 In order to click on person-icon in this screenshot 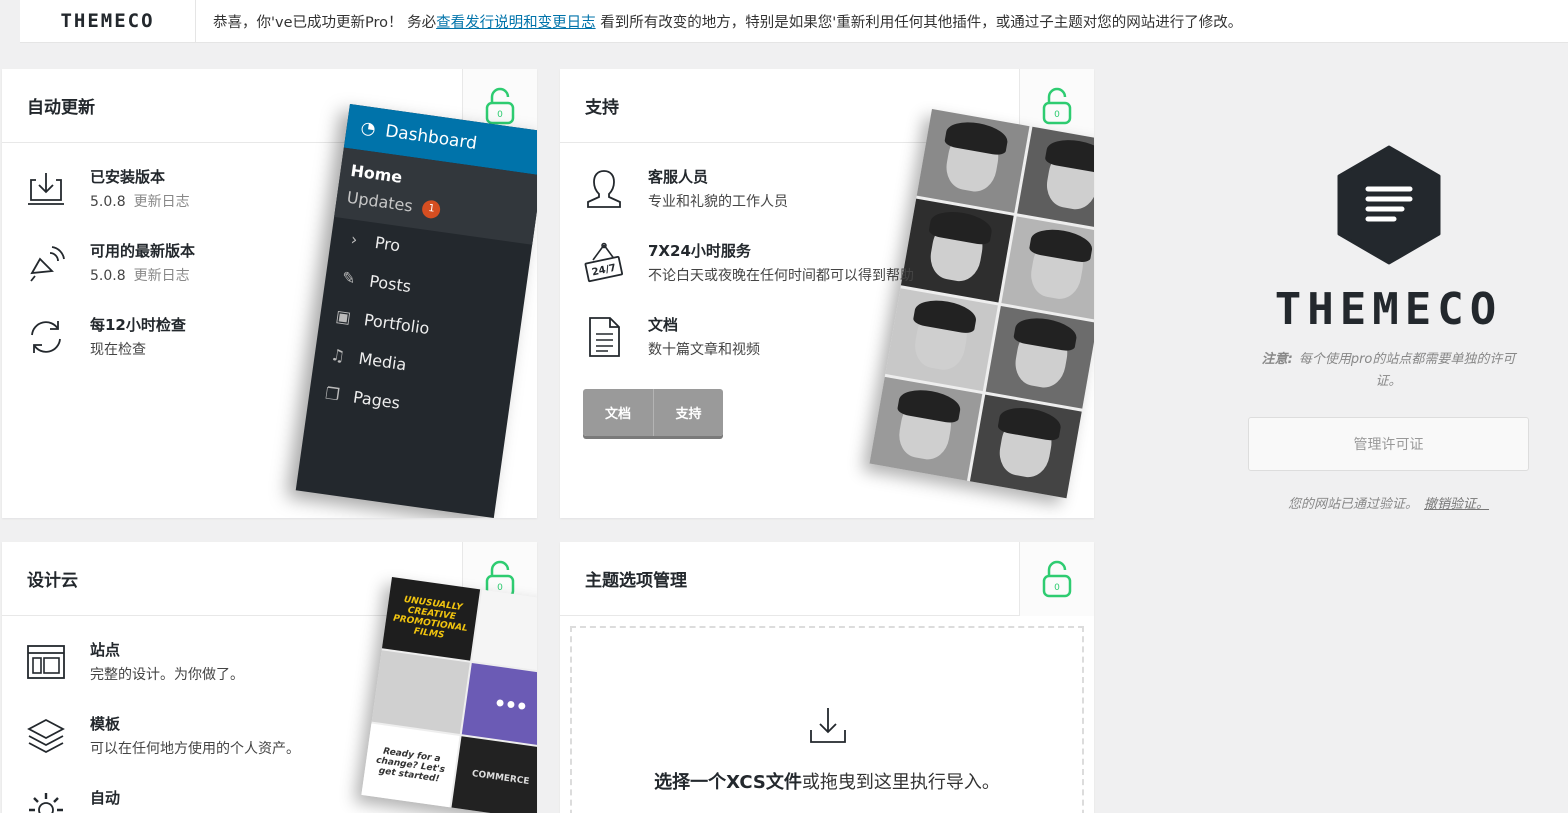, I will do `click(604, 189)`.